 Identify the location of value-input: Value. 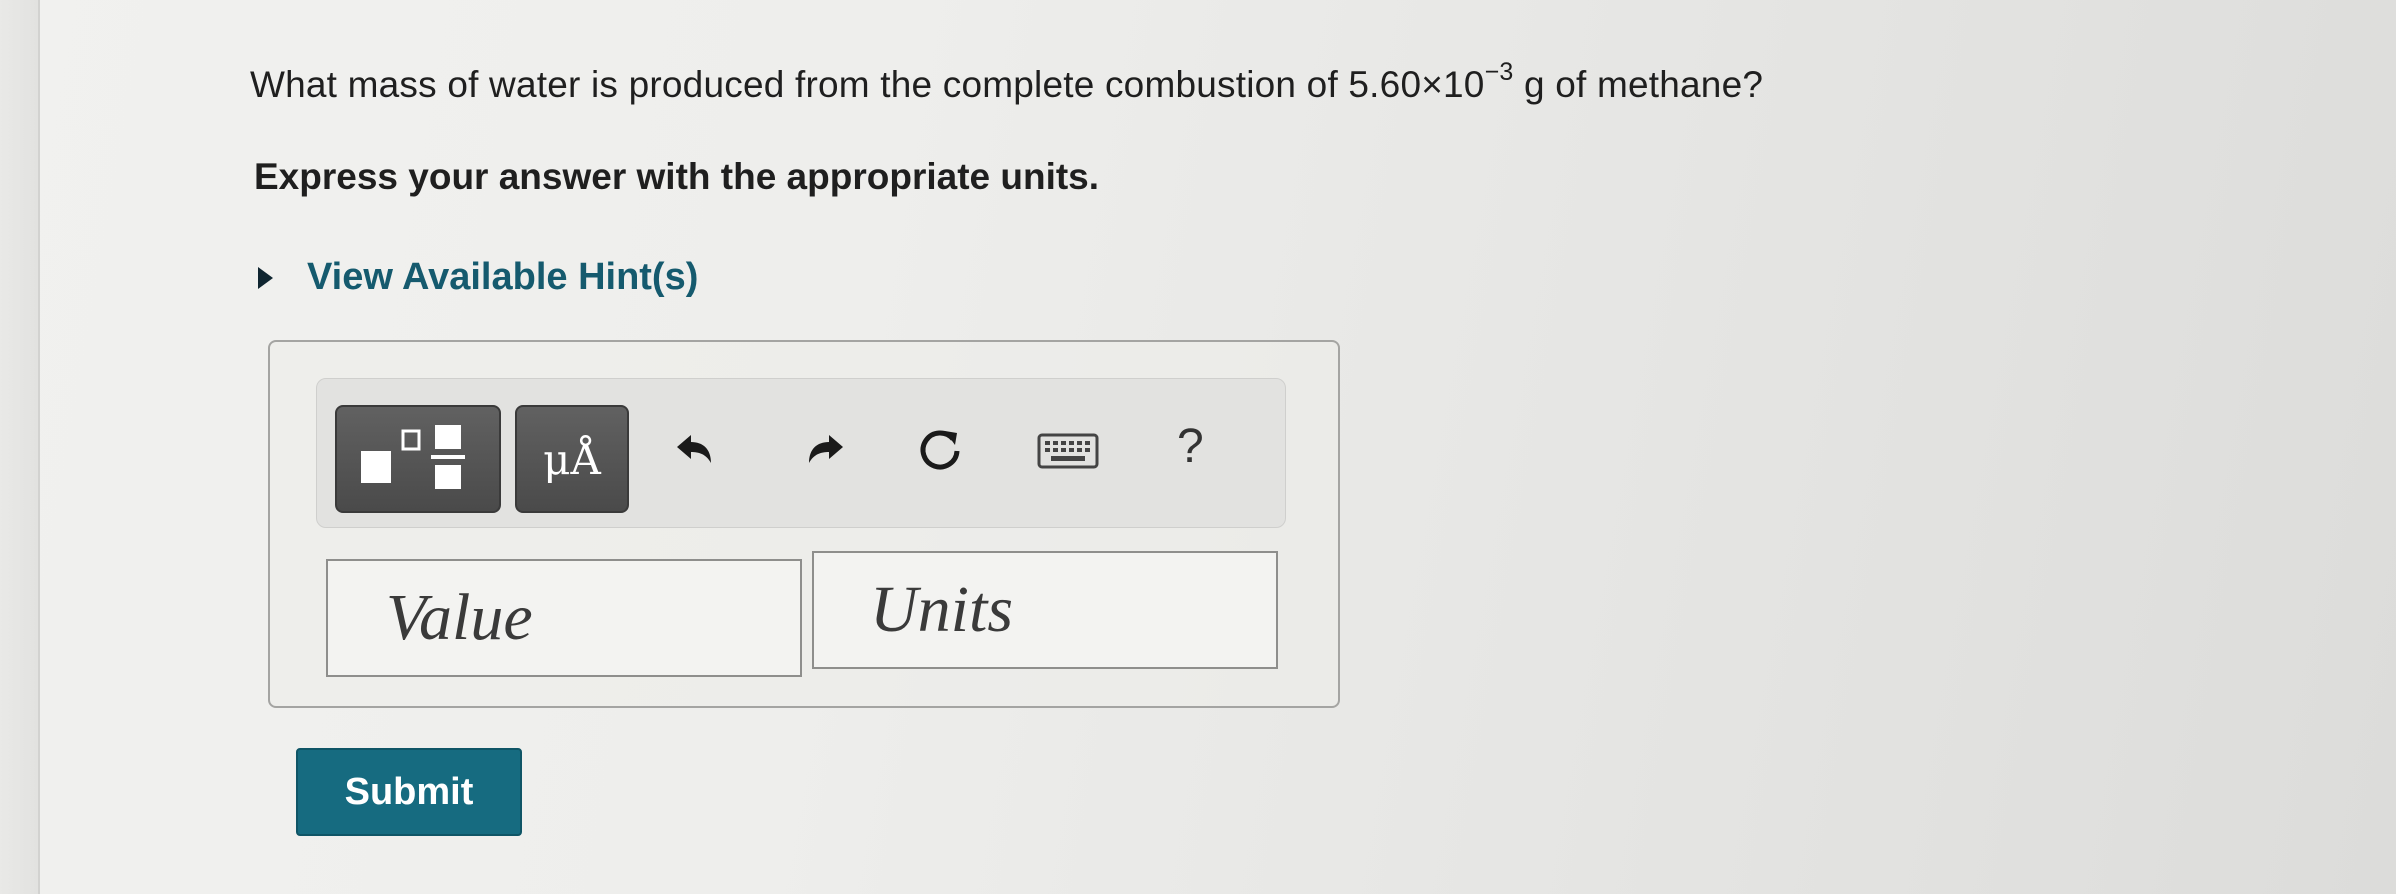
(564, 618).